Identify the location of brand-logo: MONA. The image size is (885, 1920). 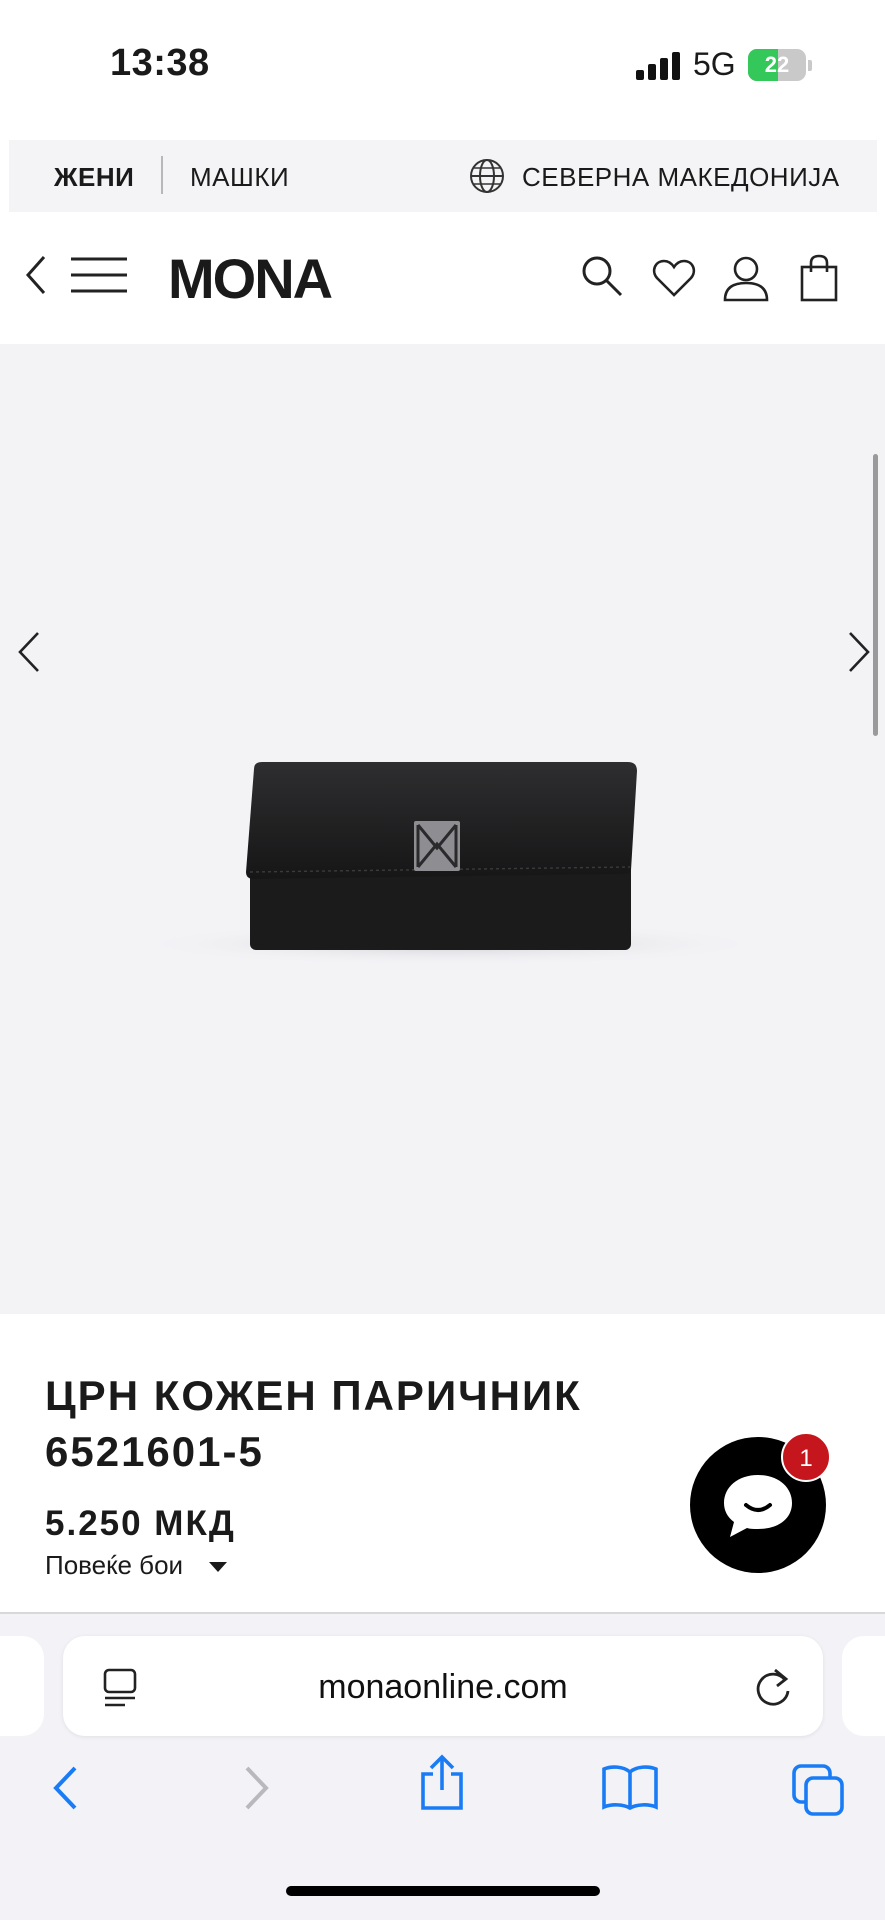
(250, 278).